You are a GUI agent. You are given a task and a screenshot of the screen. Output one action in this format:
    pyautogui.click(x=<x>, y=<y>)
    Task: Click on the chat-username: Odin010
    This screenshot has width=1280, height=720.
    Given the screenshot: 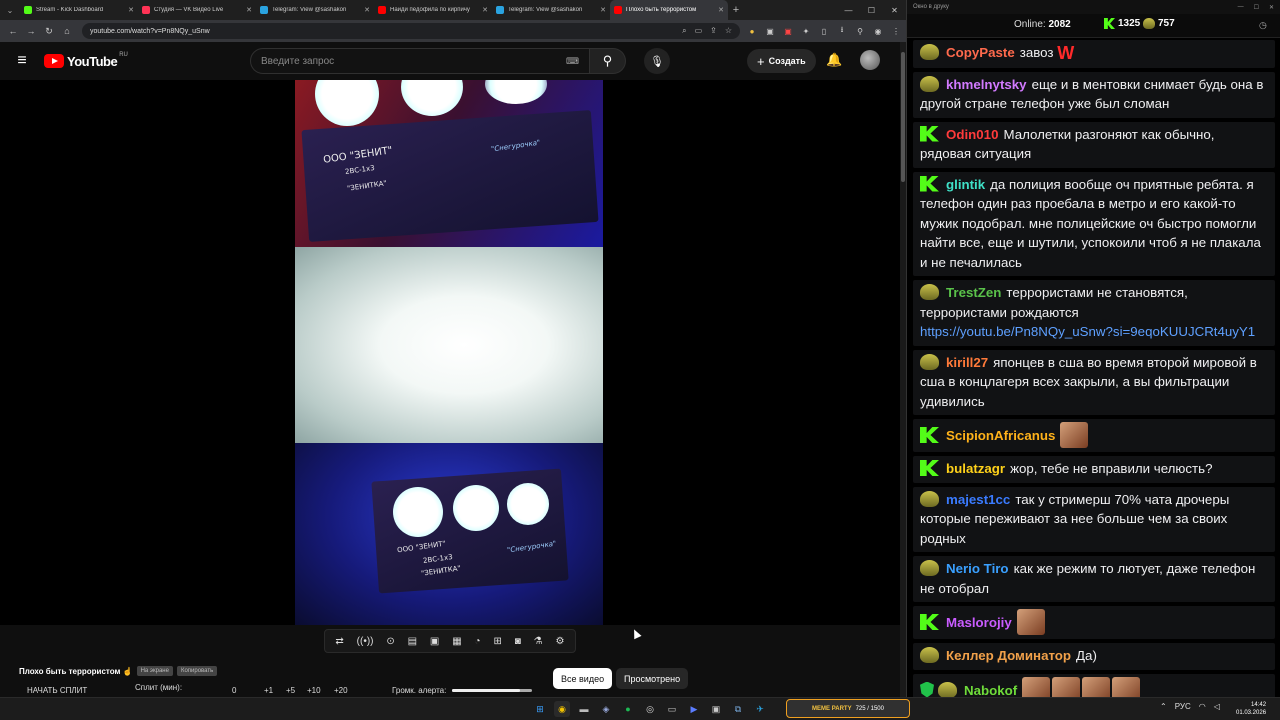 What is the action you would take?
    pyautogui.click(x=972, y=134)
    